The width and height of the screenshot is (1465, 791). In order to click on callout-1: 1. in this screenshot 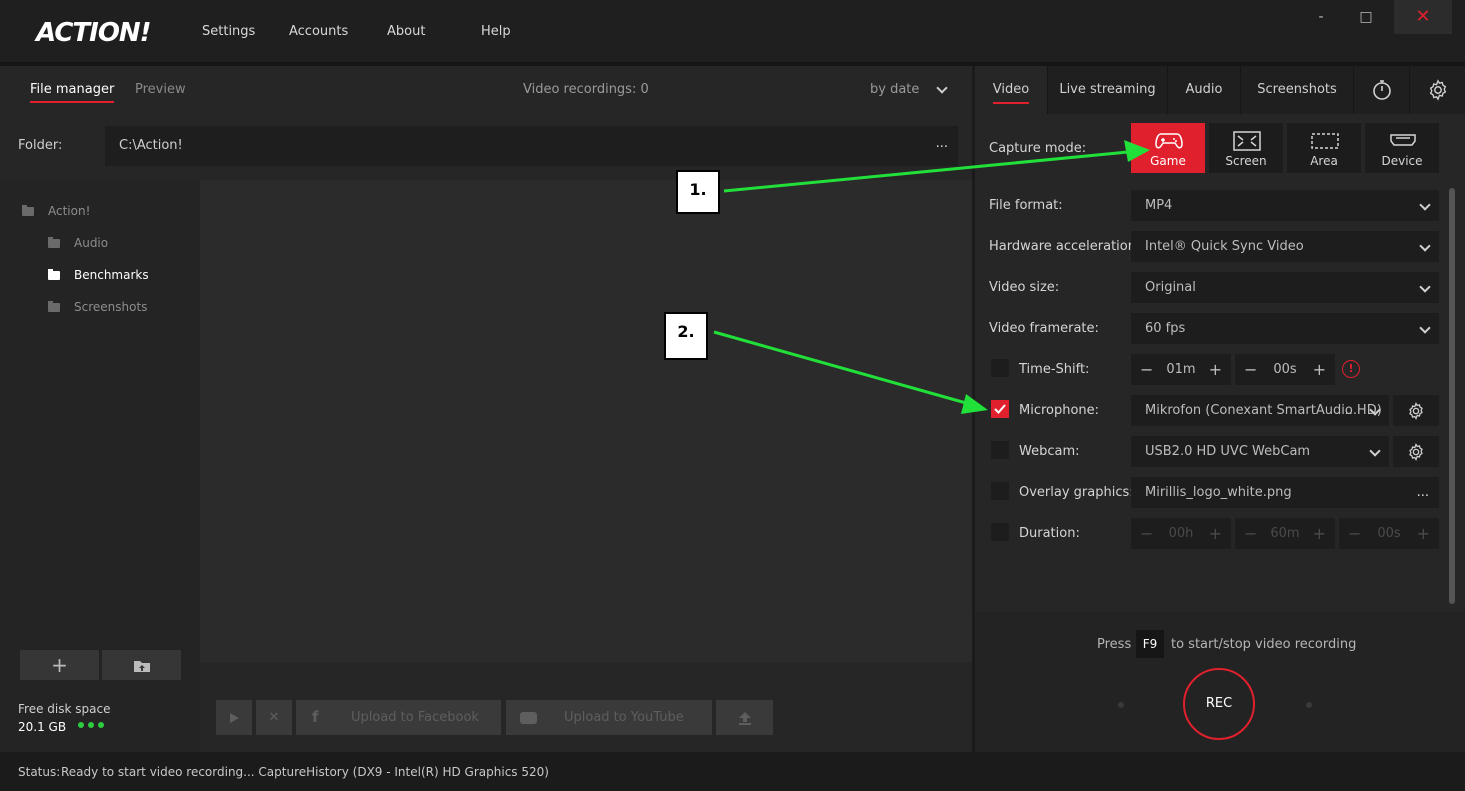, I will do `click(698, 192)`.